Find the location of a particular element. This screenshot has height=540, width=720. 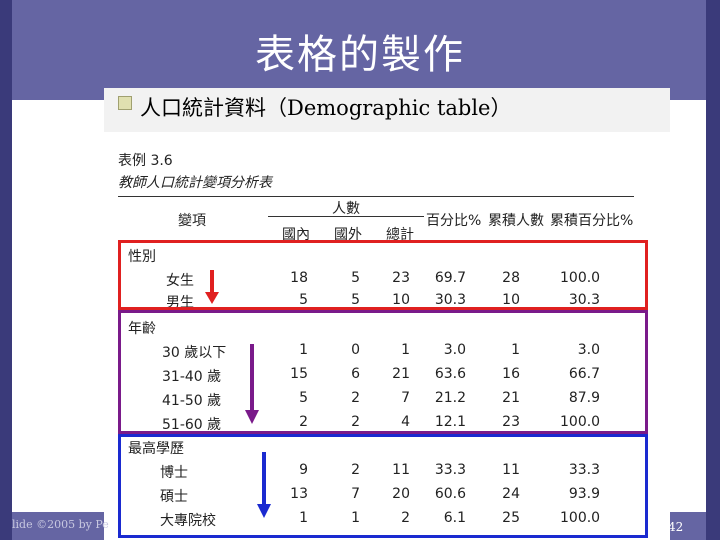

page-number: 42 is located at coordinates (676, 527).